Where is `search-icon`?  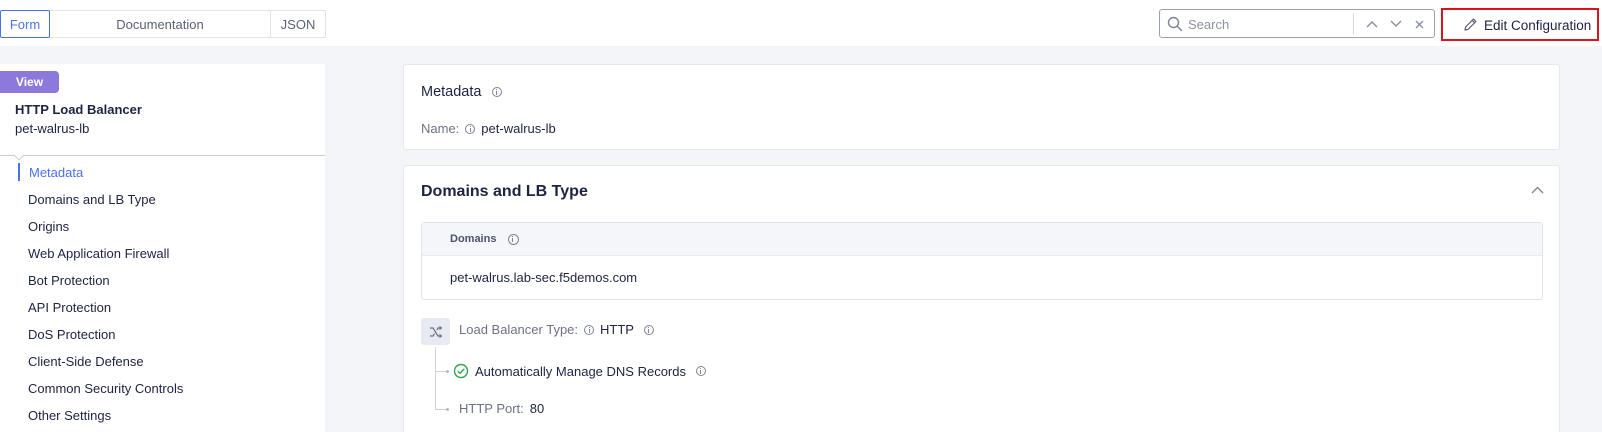
search-icon is located at coordinates (1175, 24).